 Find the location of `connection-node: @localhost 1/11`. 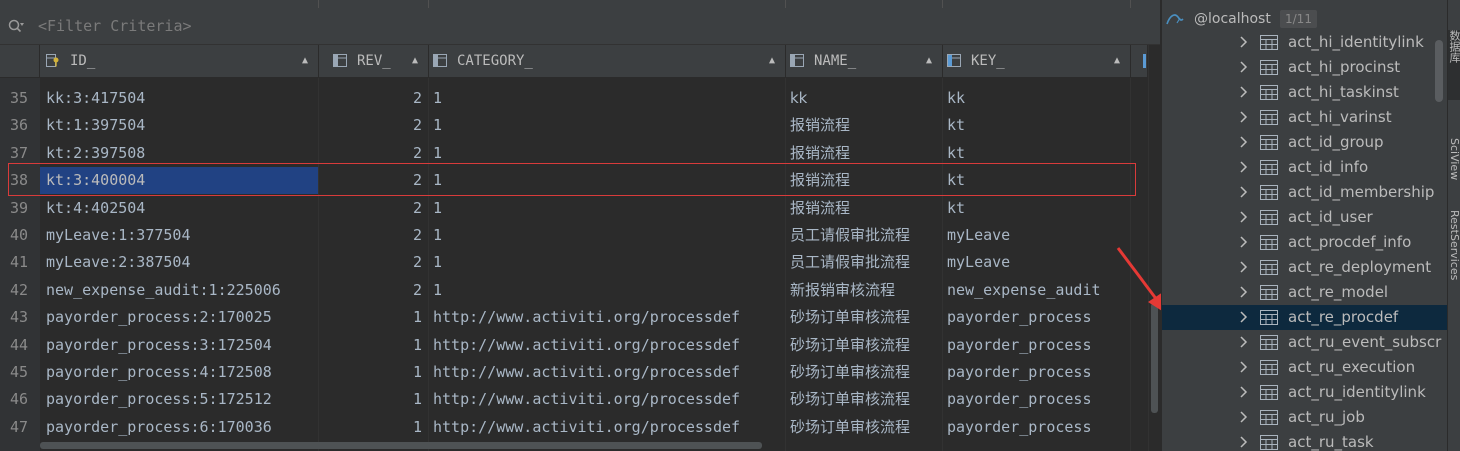

connection-node: @localhost 1/11 is located at coordinates (1305, 19).